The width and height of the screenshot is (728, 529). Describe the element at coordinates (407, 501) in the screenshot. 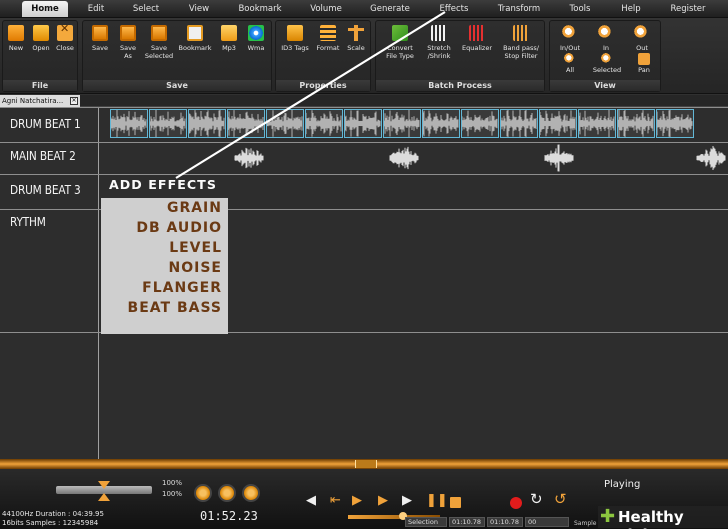

I see `forward-end-button: ▶` at that location.